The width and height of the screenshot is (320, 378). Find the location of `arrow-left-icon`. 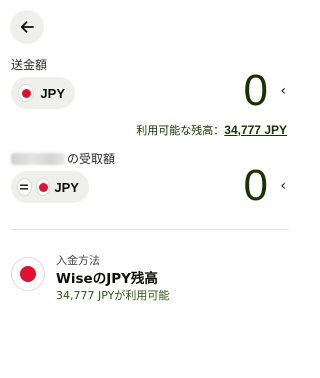

arrow-left-icon is located at coordinates (27, 27).